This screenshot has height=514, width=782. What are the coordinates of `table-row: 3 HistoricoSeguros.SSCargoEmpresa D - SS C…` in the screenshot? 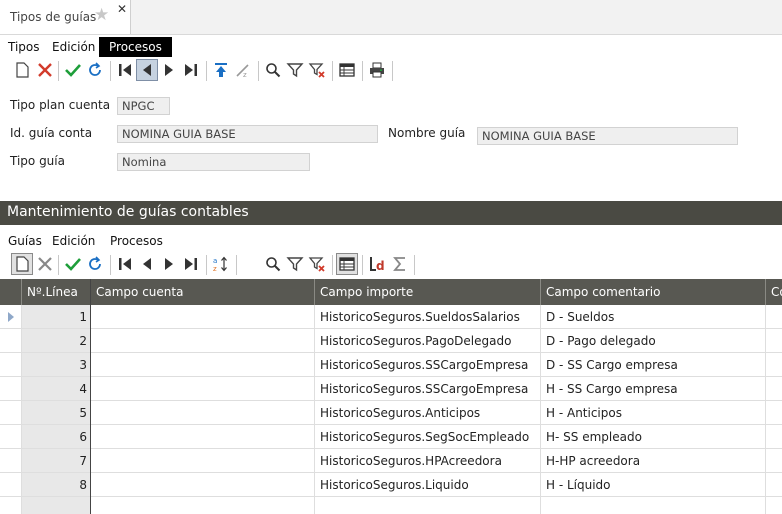 It's located at (391, 365).